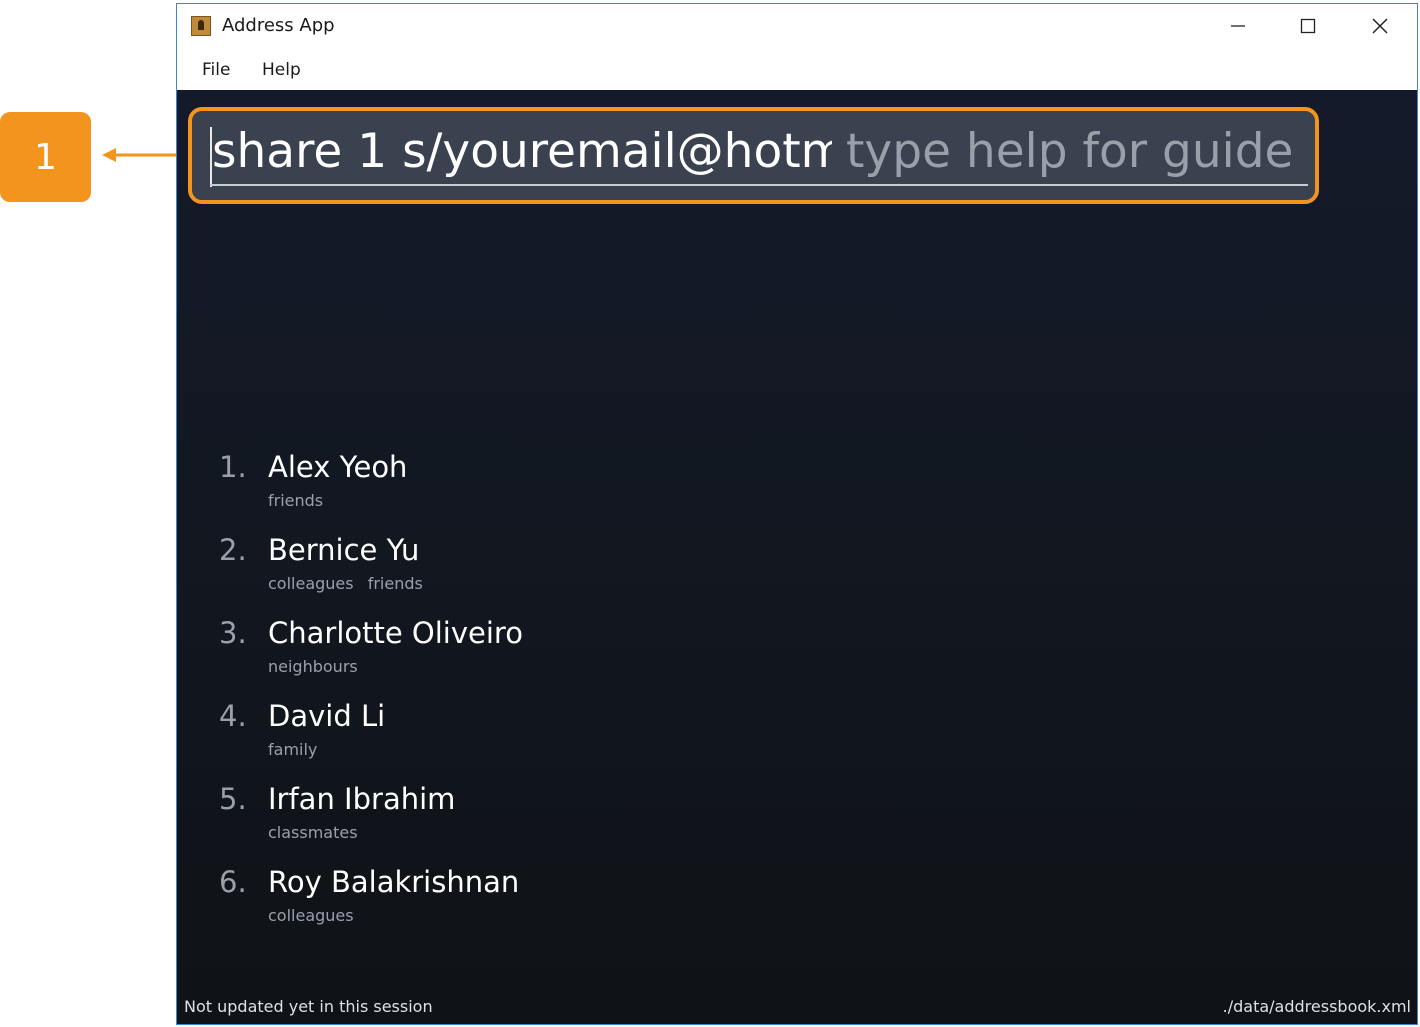 Image resolution: width=1420 pixels, height=1027 pixels. I want to click on person-index: 5., so click(233, 799).